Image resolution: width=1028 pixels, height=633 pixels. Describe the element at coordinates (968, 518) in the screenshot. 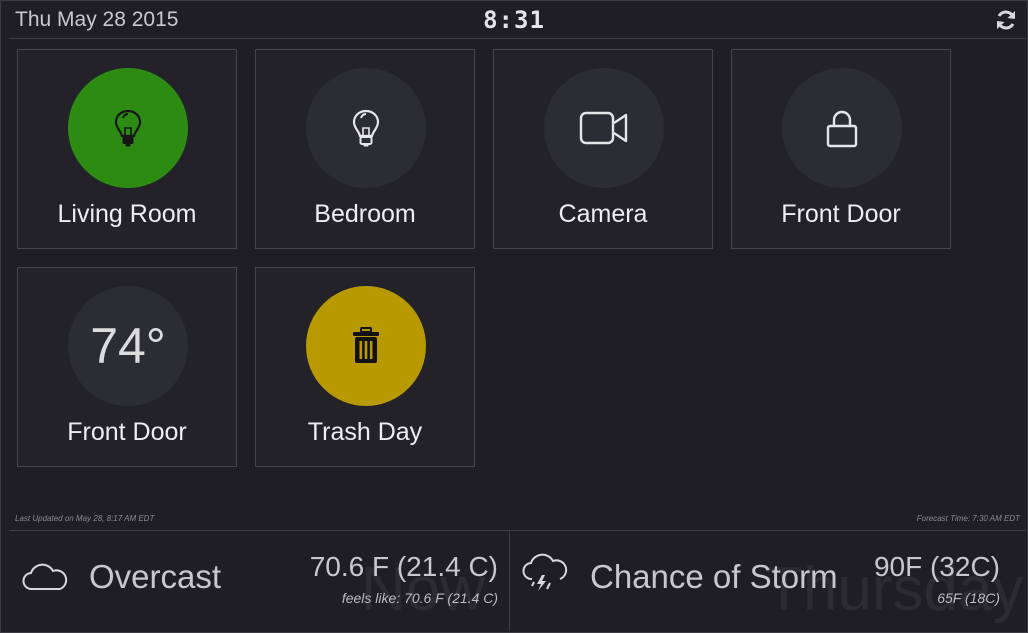

I see `forecast-time-text: Forecast Time: 7:30 AM EDT` at that location.